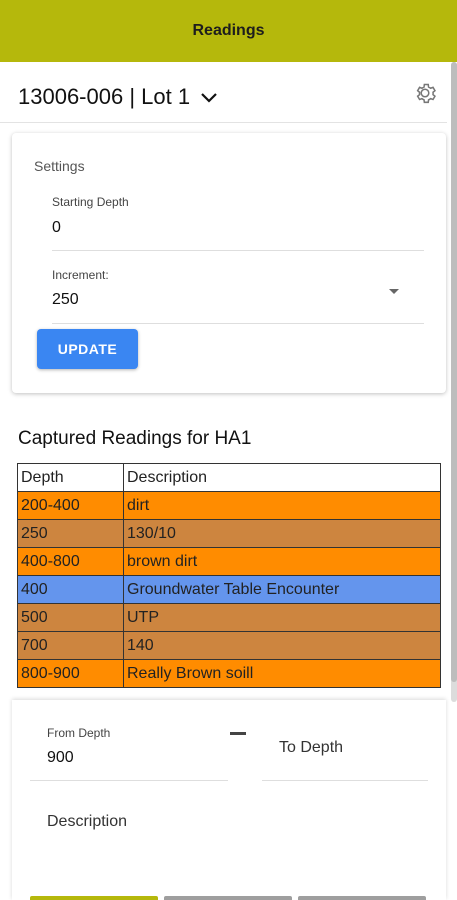  What do you see at coordinates (362, 898) in the screenshot?
I see `tertiary-button-edge` at bounding box center [362, 898].